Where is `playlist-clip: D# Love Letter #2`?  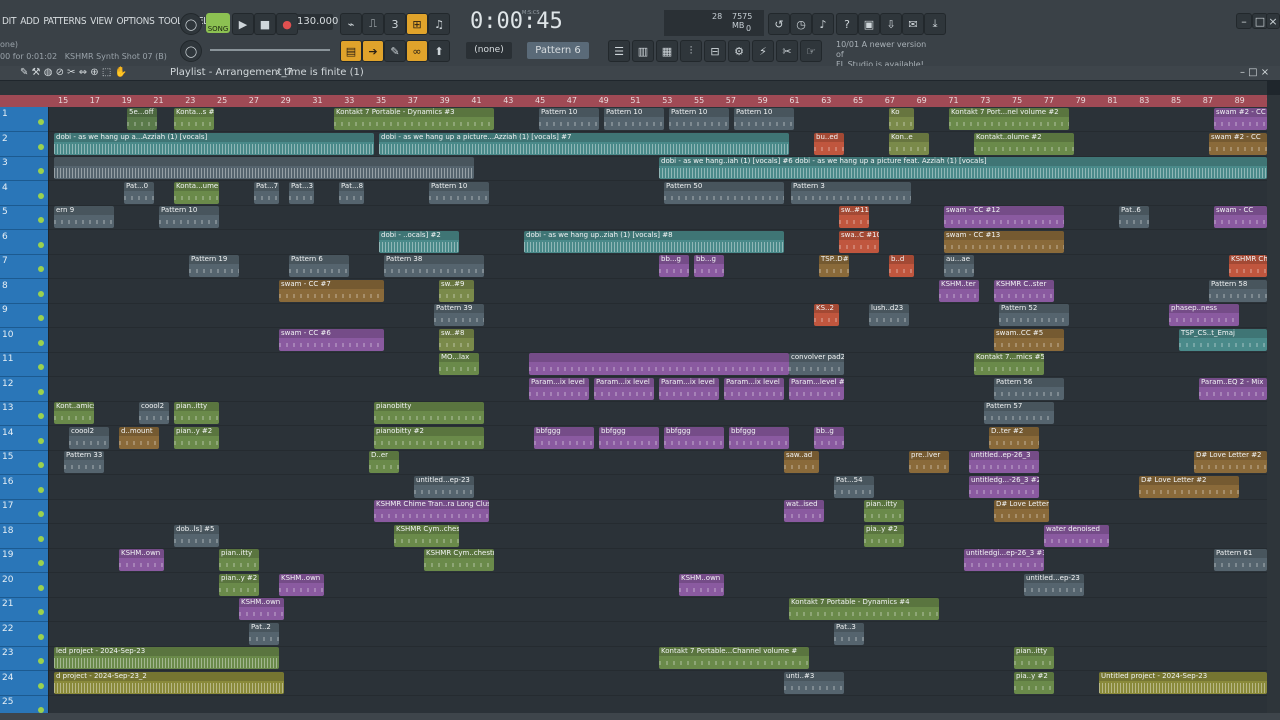
playlist-clip: D# Love Letter #2 is located at coordinates (1189, 486).